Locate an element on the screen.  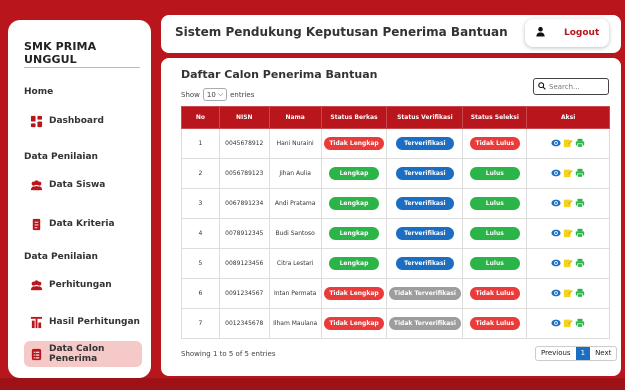
document-icon is located at coordinates (36, 224).